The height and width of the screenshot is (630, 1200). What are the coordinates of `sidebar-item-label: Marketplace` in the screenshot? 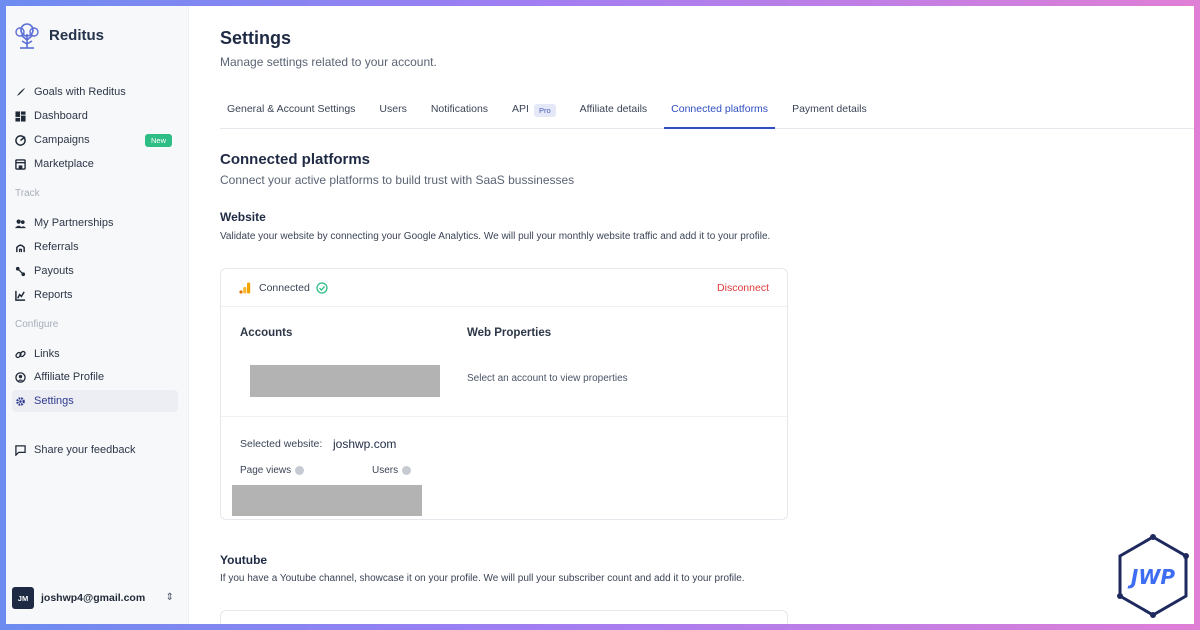 It's located at (64, 164).